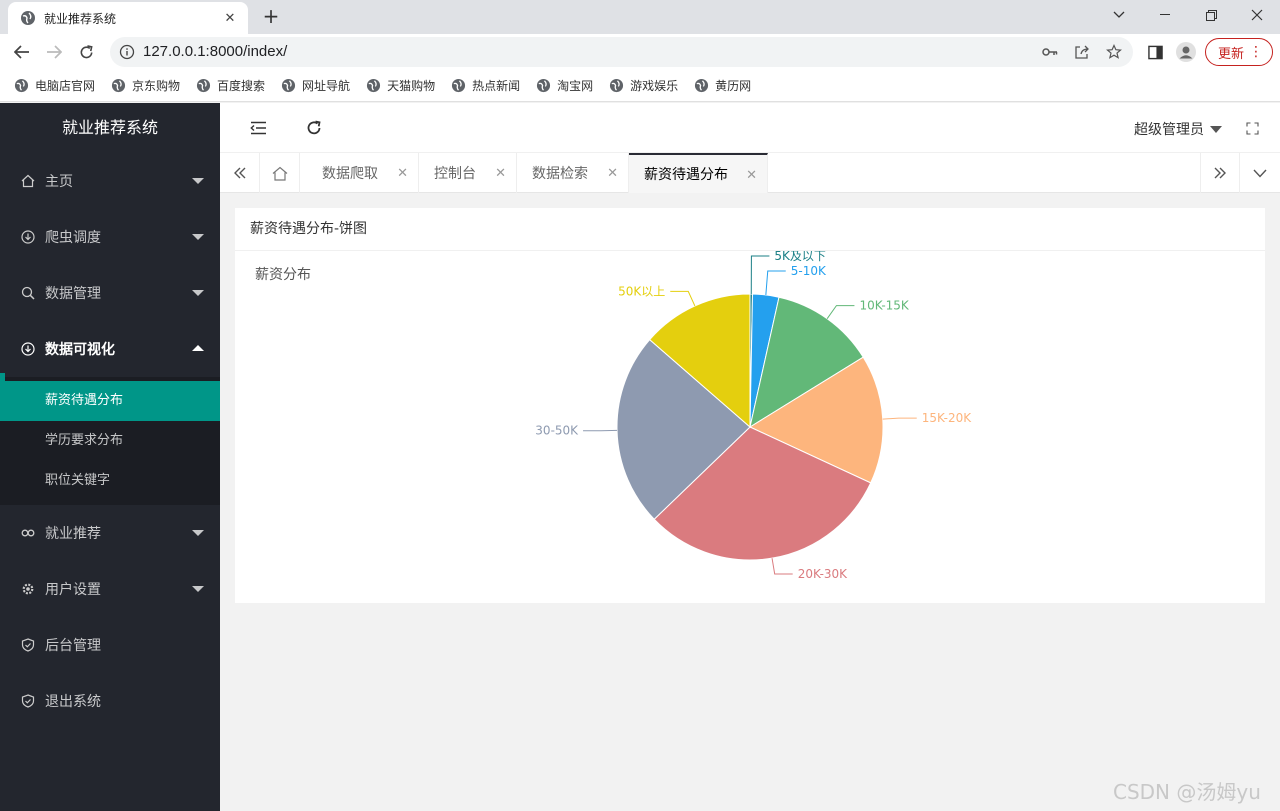  I want to click on browser-tabstrip: 就业推荐系统 ✕ +, so click(640, 17).